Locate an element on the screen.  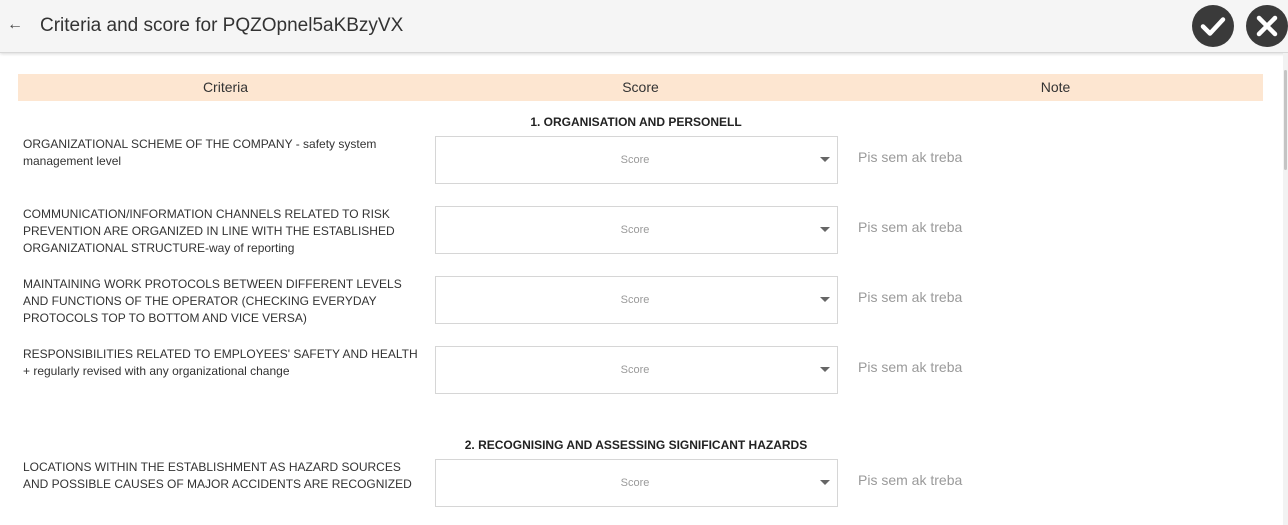
section-title: 1. ORGANISATION AND PERSONELL is located at coordinates (636, 122).